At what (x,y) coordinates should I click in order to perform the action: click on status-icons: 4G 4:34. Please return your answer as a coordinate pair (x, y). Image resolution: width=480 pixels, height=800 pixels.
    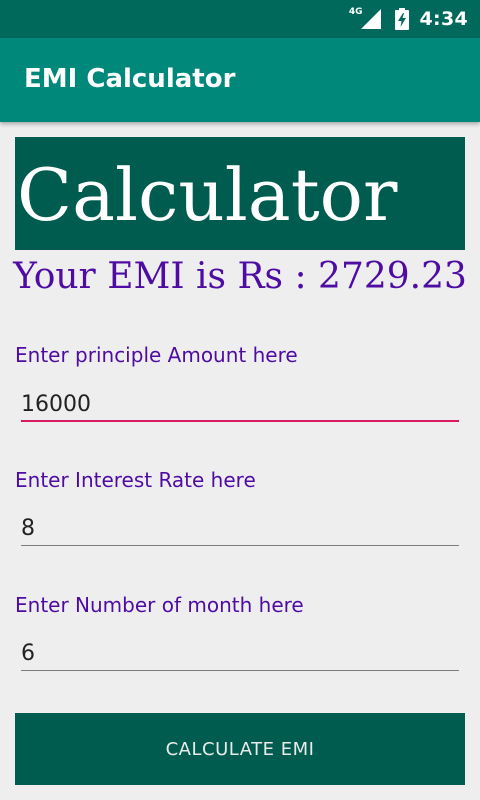
    Looking at the image, I should click on (408, 19).